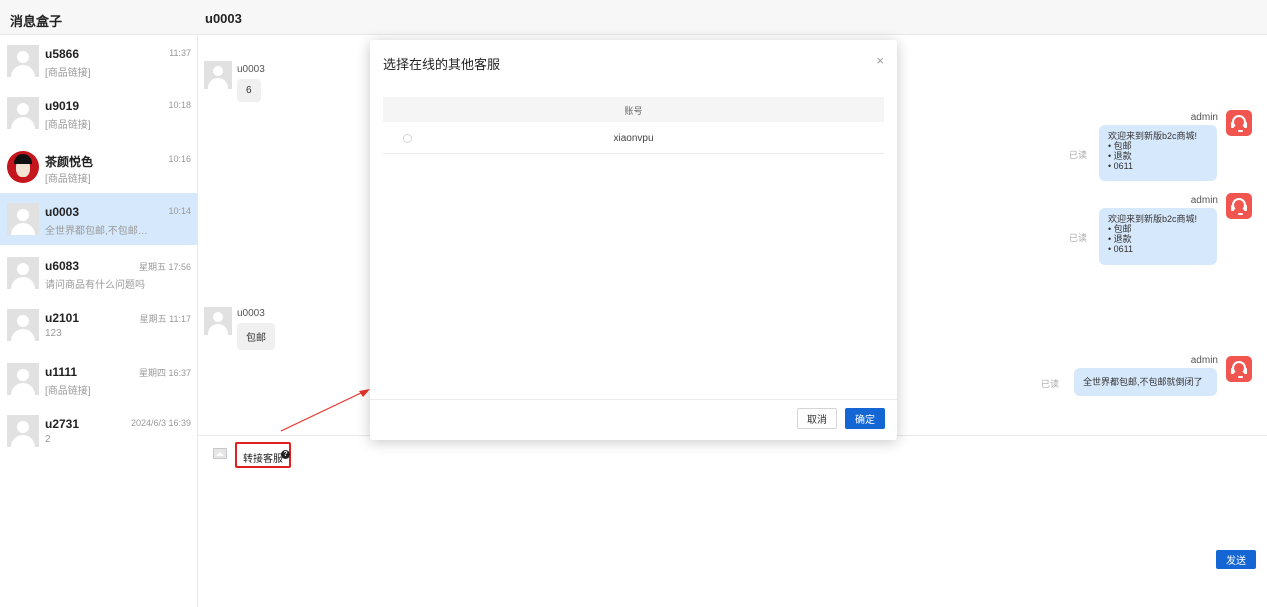 The height and width of the screenshot is (607, 1267). What do you see at coordinates (285, 454) in the screenshot?
I see `help-icon: ?` at bounding box center [285, 454].